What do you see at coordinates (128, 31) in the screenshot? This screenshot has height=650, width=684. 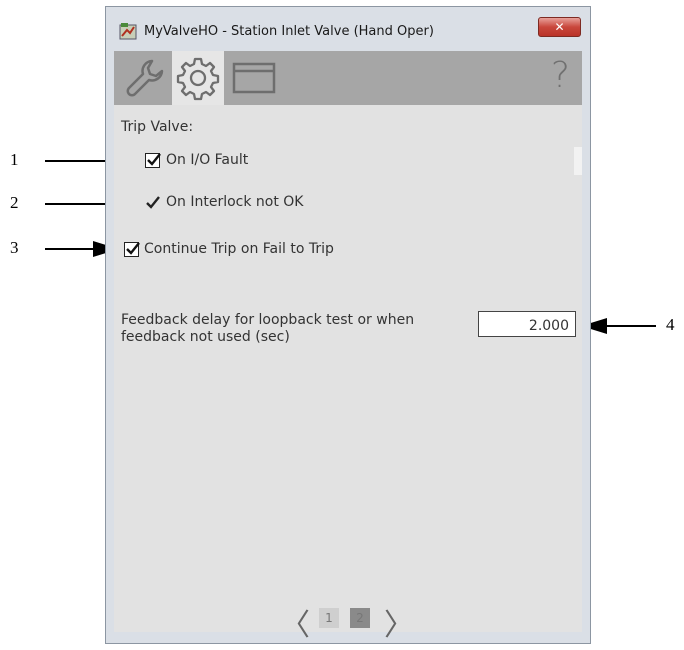 I see `app-icon` at bounding box center [128, 31].